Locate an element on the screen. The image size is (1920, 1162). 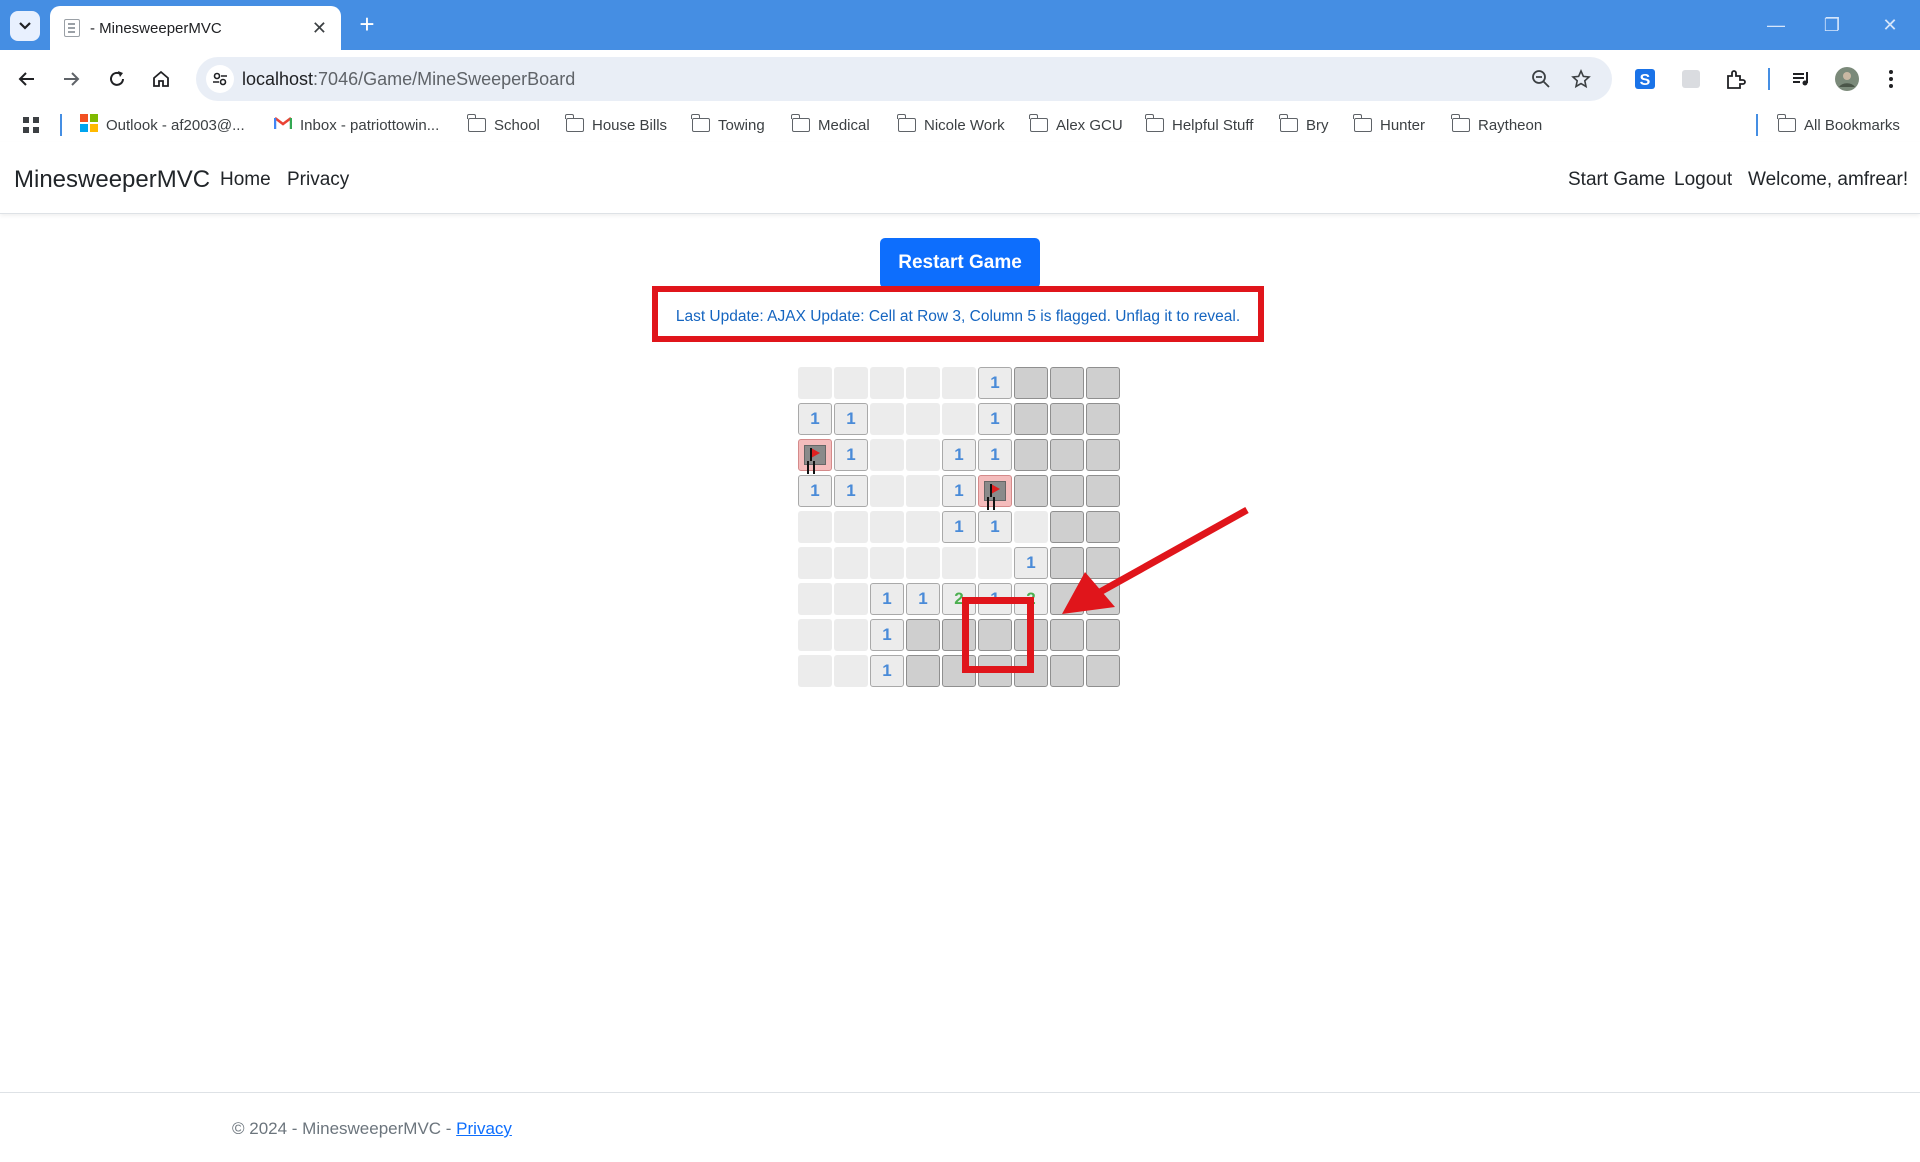
bookmark-house-bills: House Bills is located at coordinates (616, 125).